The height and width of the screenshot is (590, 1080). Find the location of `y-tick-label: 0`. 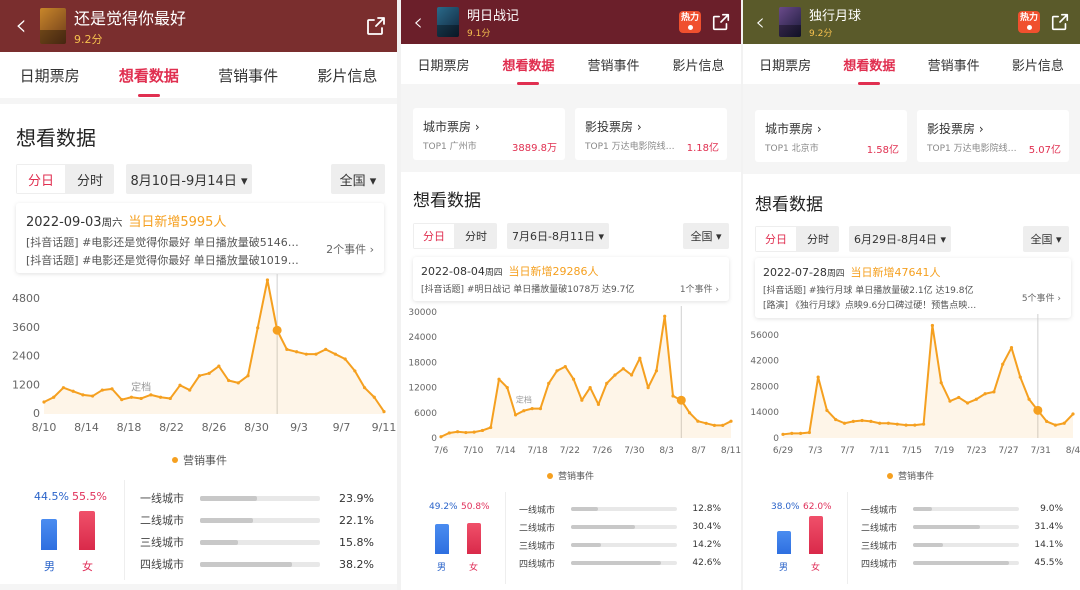

y-tick-label: 0 is located at coordinates (434, 439).